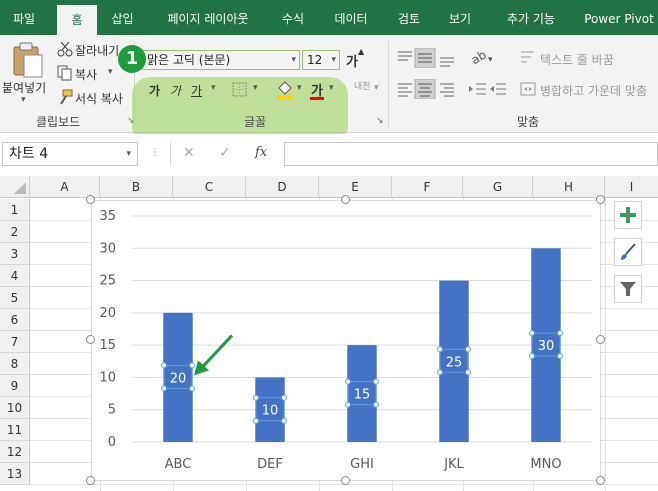  I want to click on row-header: 8, so click(15, 364).